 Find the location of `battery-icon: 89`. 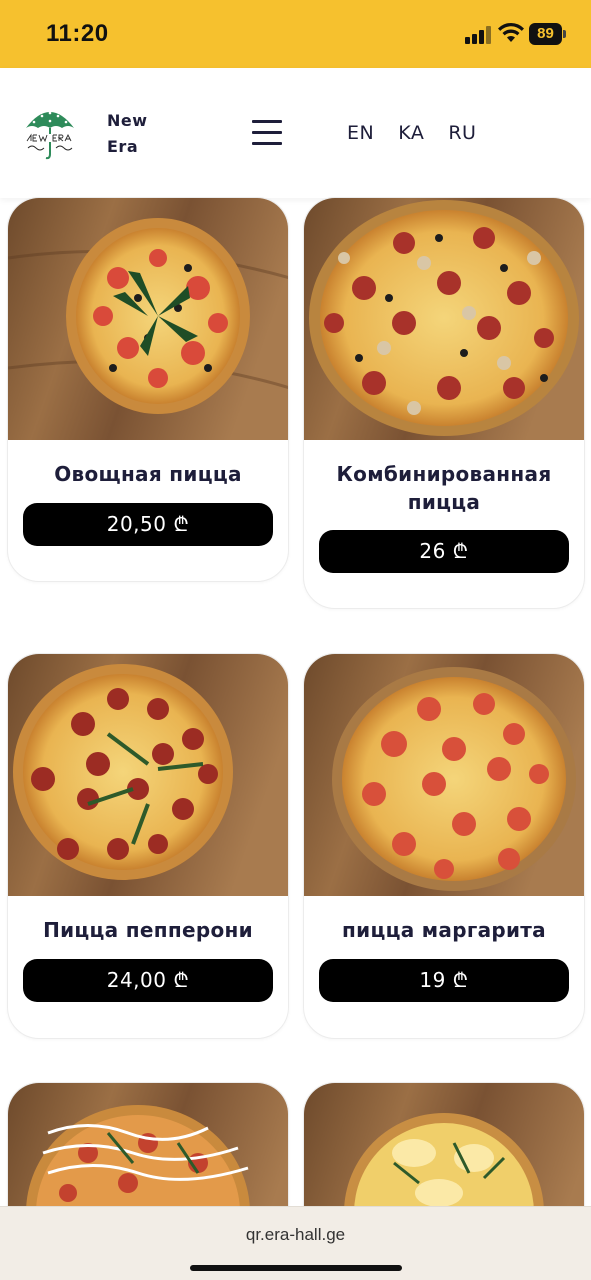

battery-icon: 89 is located at coordinates (548, 34).